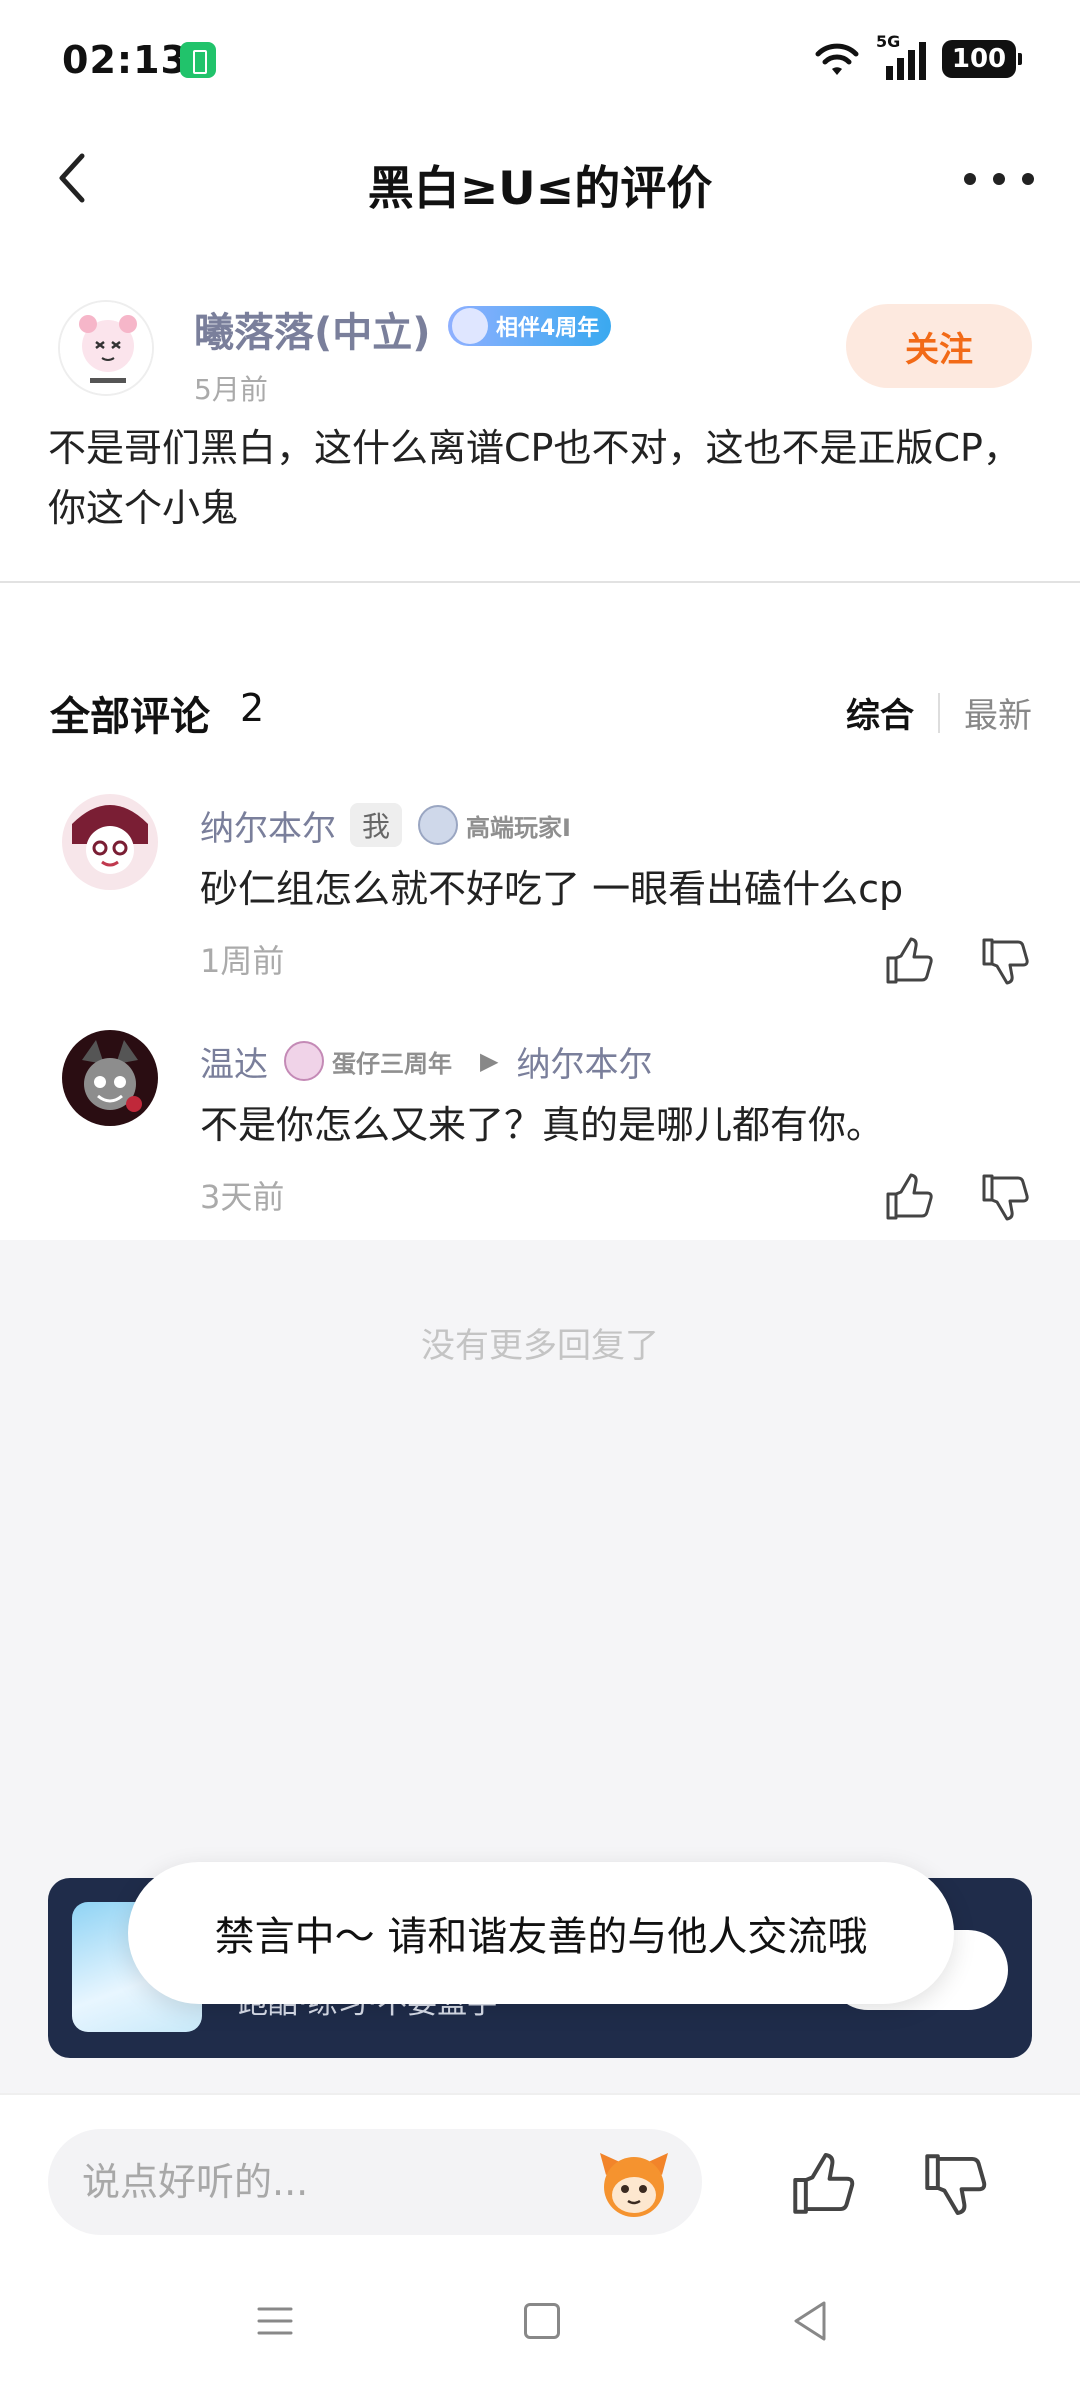 The height and width of the screenshot is (2400, 1080). I want to click on toast-text: 禁言中～ 请和谐友善的与他人交流哦, so click(541, 1937).